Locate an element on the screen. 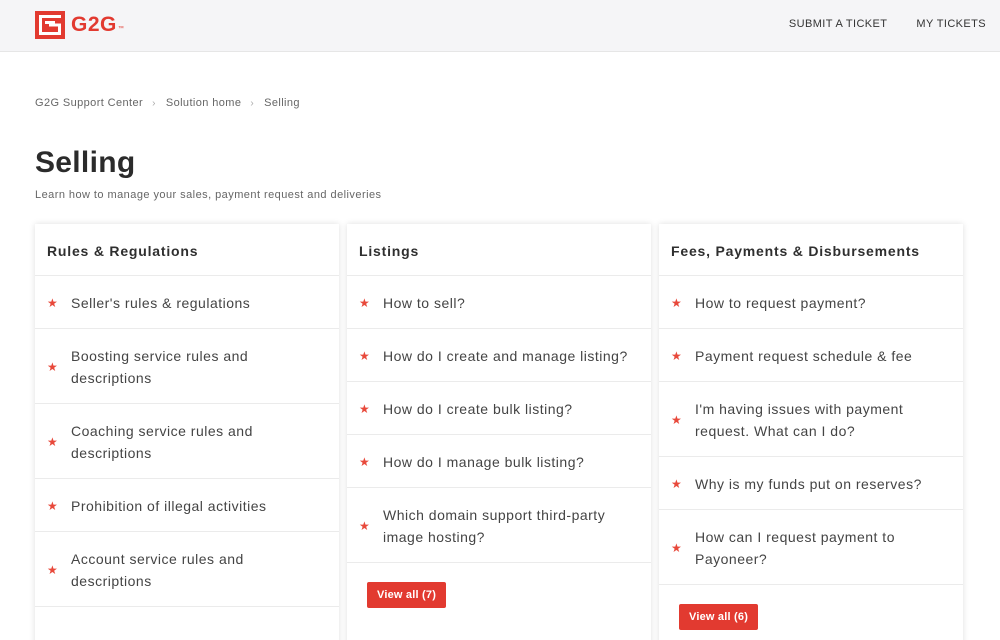 The height and width of the screenshot is (640, 1000). article-title: Why is my funds put on reserves? is located at coordinates (808, 484).